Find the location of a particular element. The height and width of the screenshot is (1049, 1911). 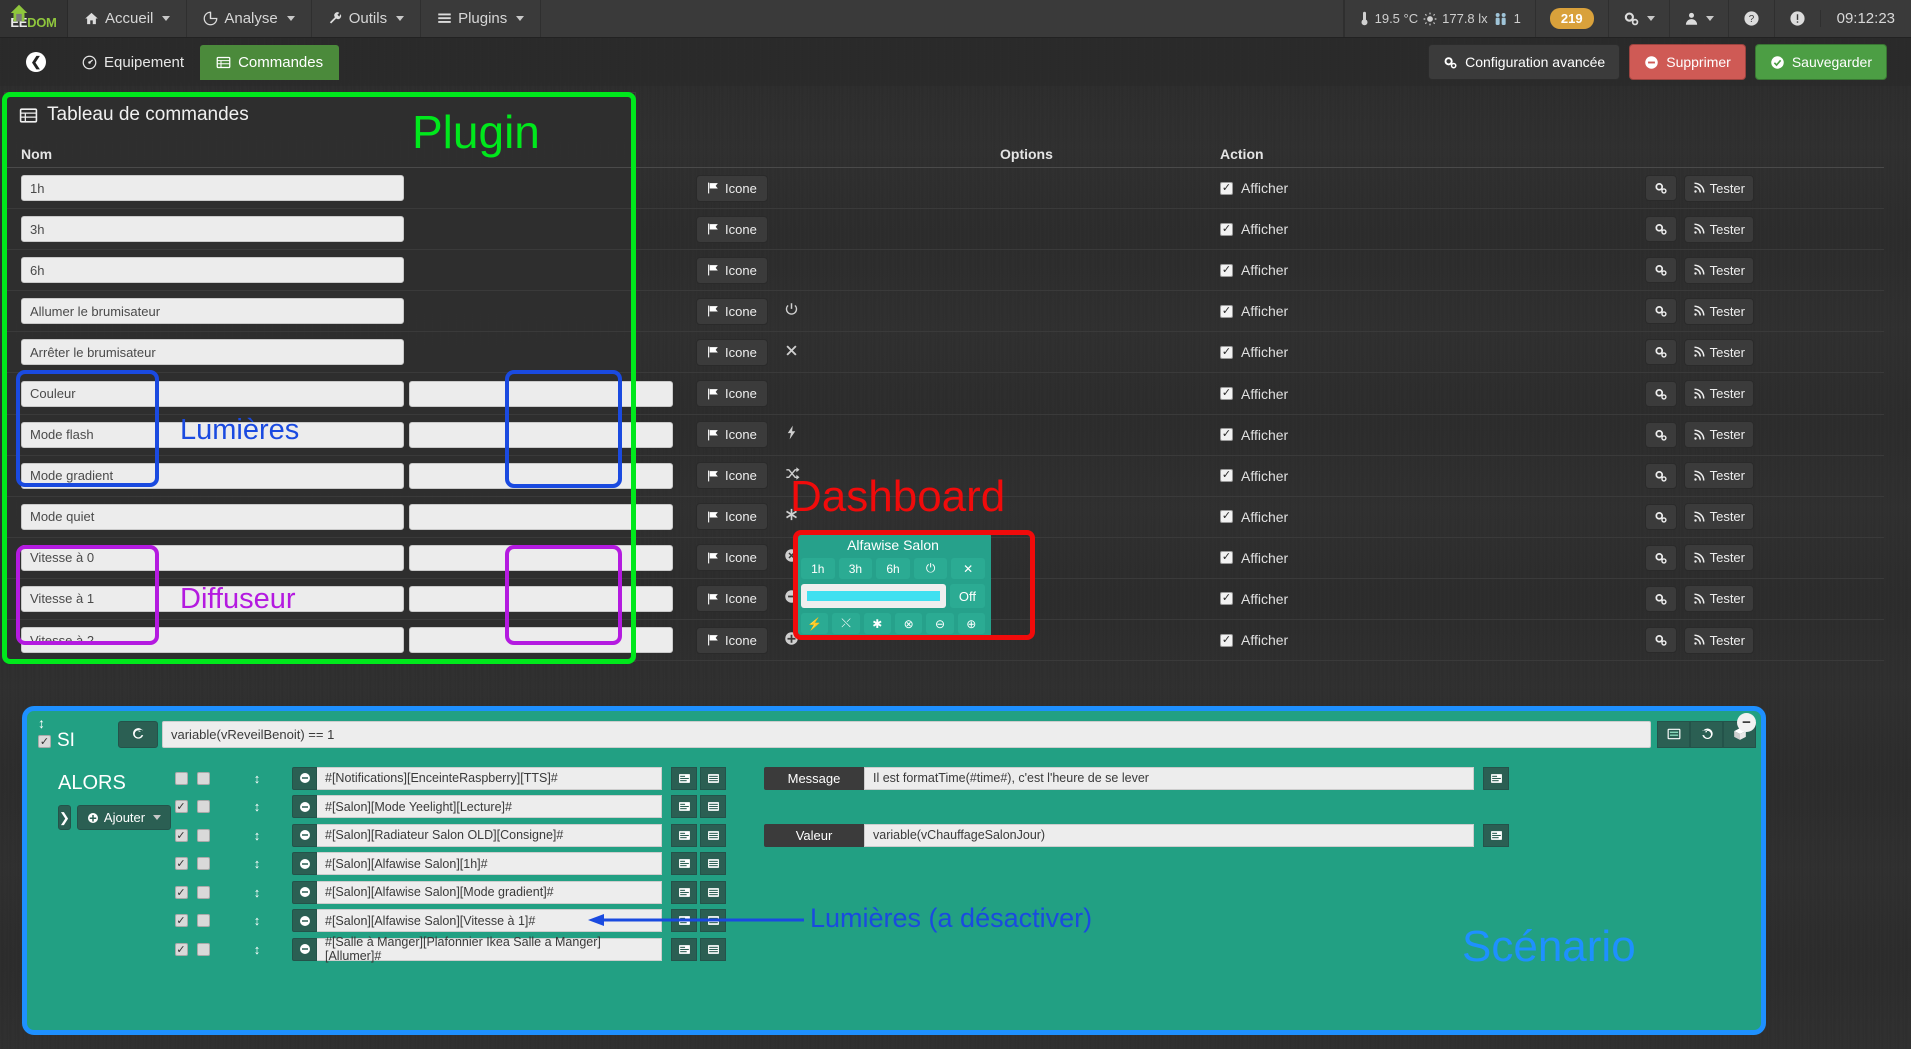

help-button: ? is located at coordinates (1750, 18).